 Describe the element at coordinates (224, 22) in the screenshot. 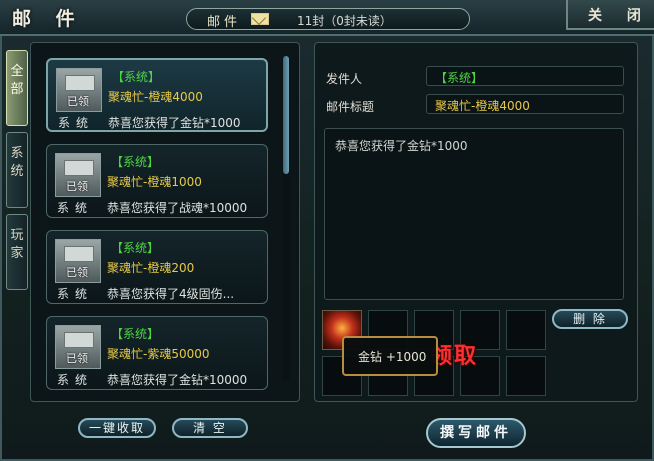

I see `counter-label: 邮件` at that location.